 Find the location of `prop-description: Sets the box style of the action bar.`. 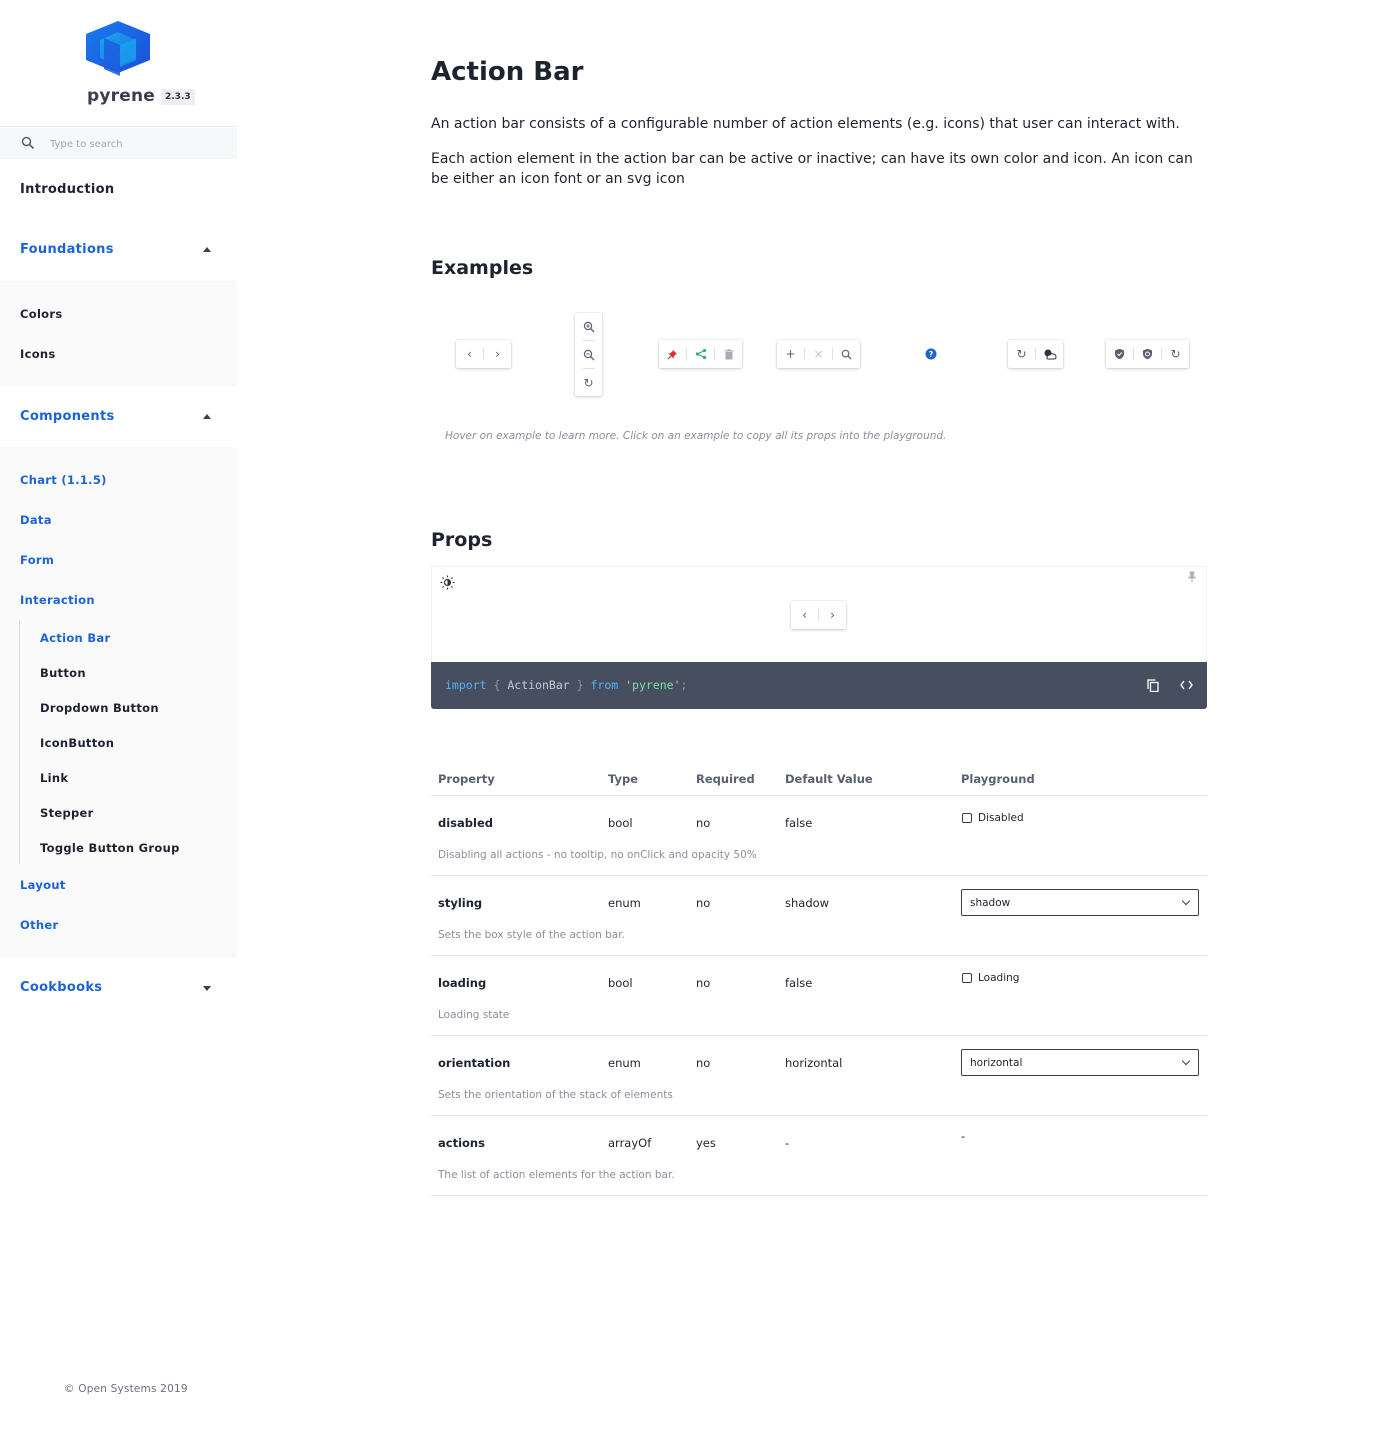

prop-description: Sets the box style of the action bar. is located at coordinates (531, 935).